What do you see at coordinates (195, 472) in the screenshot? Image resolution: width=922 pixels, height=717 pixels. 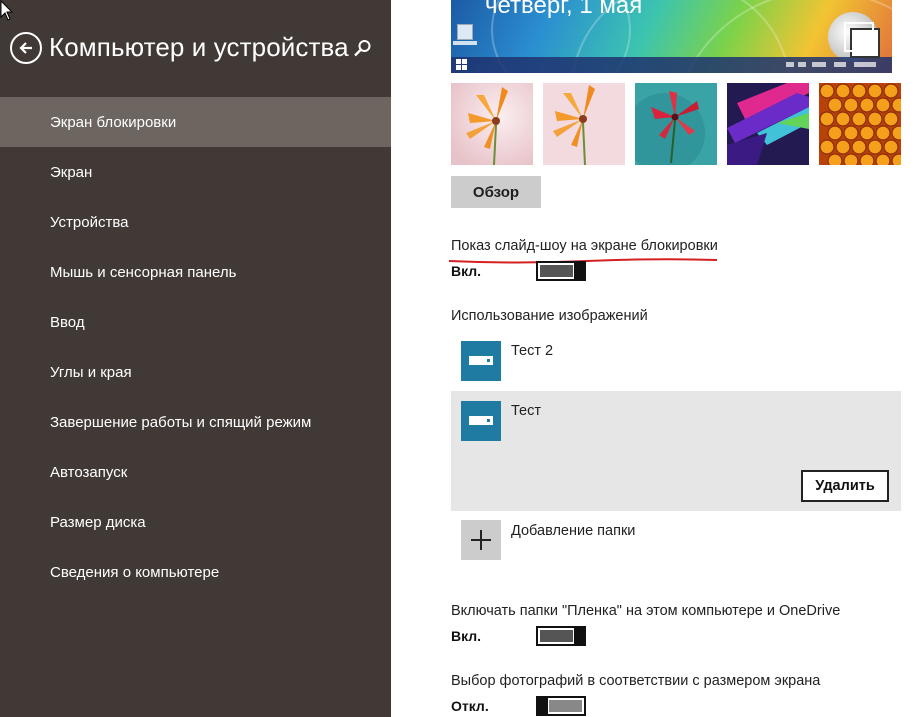 I see `sidebar-item-autoplay: Автозапуск` at bounding box center [195, 472].